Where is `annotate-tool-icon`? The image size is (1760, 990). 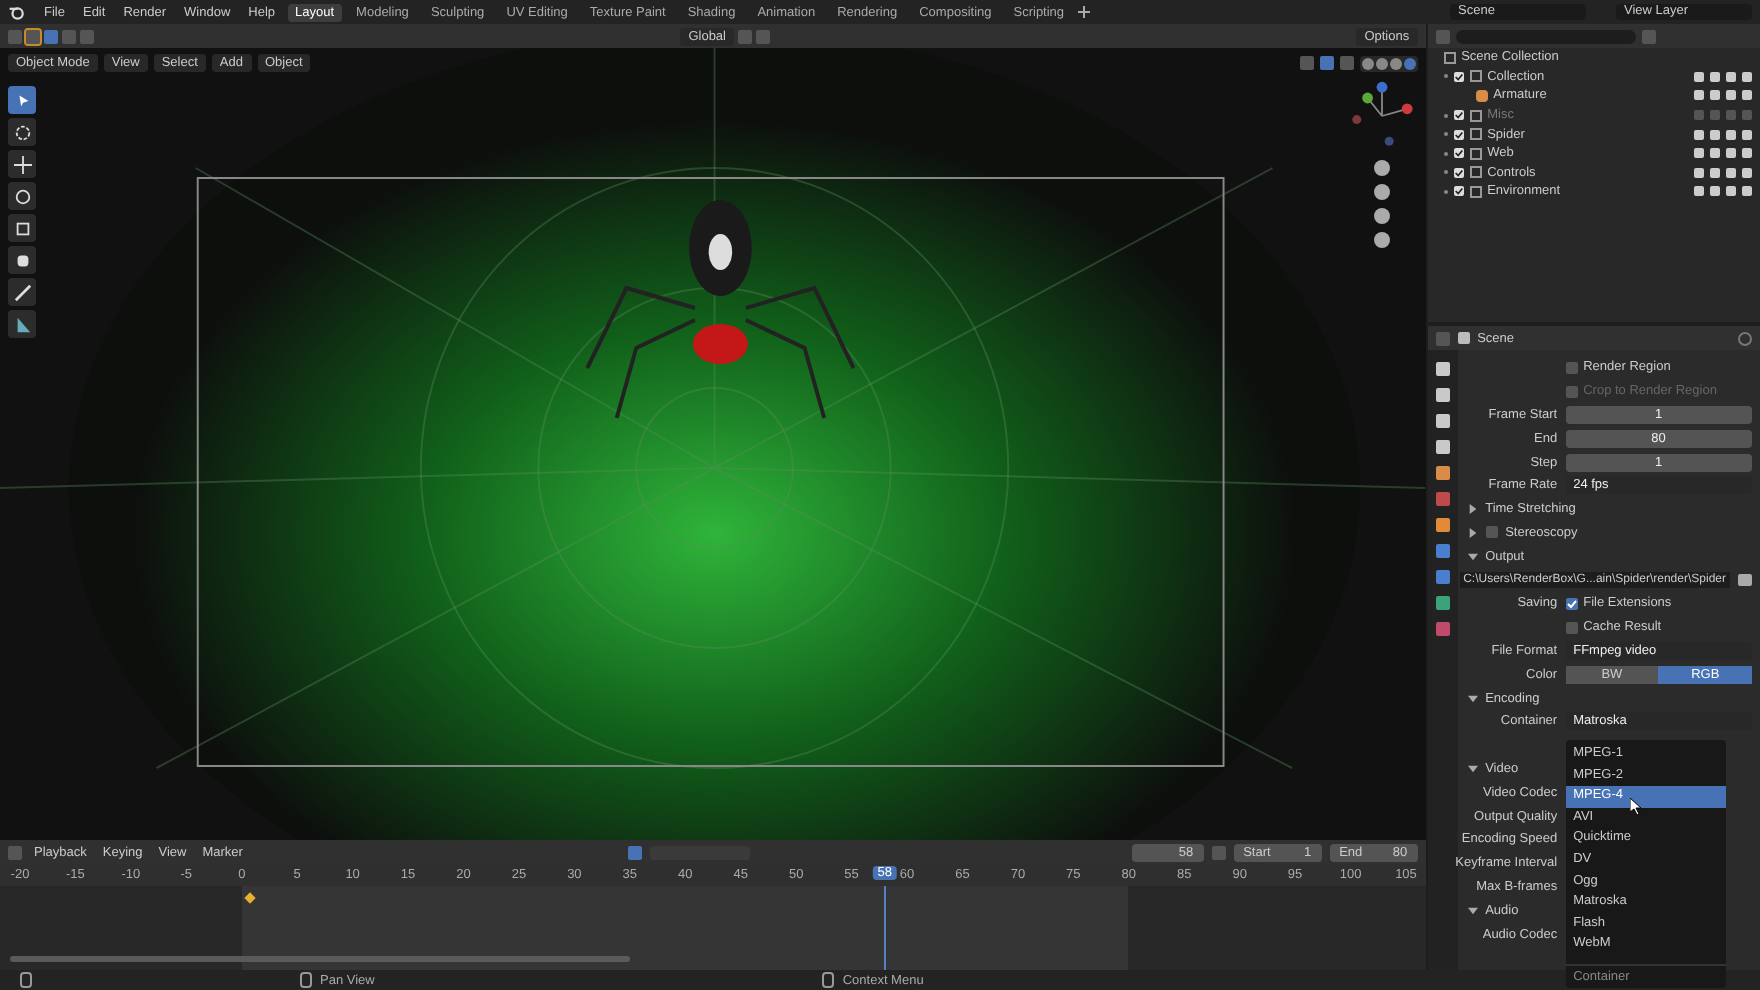 annotate-tool-icon is located at coordinates (22, 292).